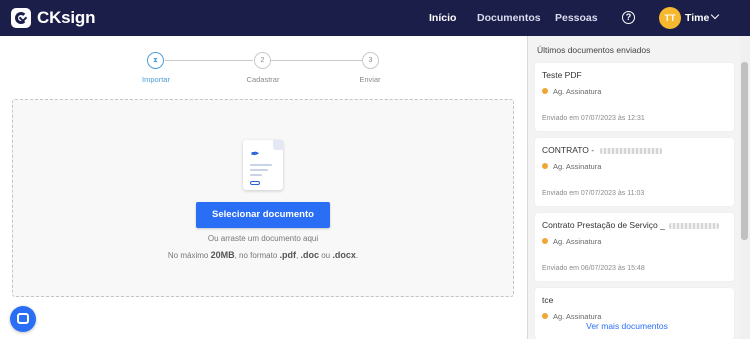 This screenshot has height=339, width=750. I want to click on step-2-label: Cadastrar, so click(263, 79).